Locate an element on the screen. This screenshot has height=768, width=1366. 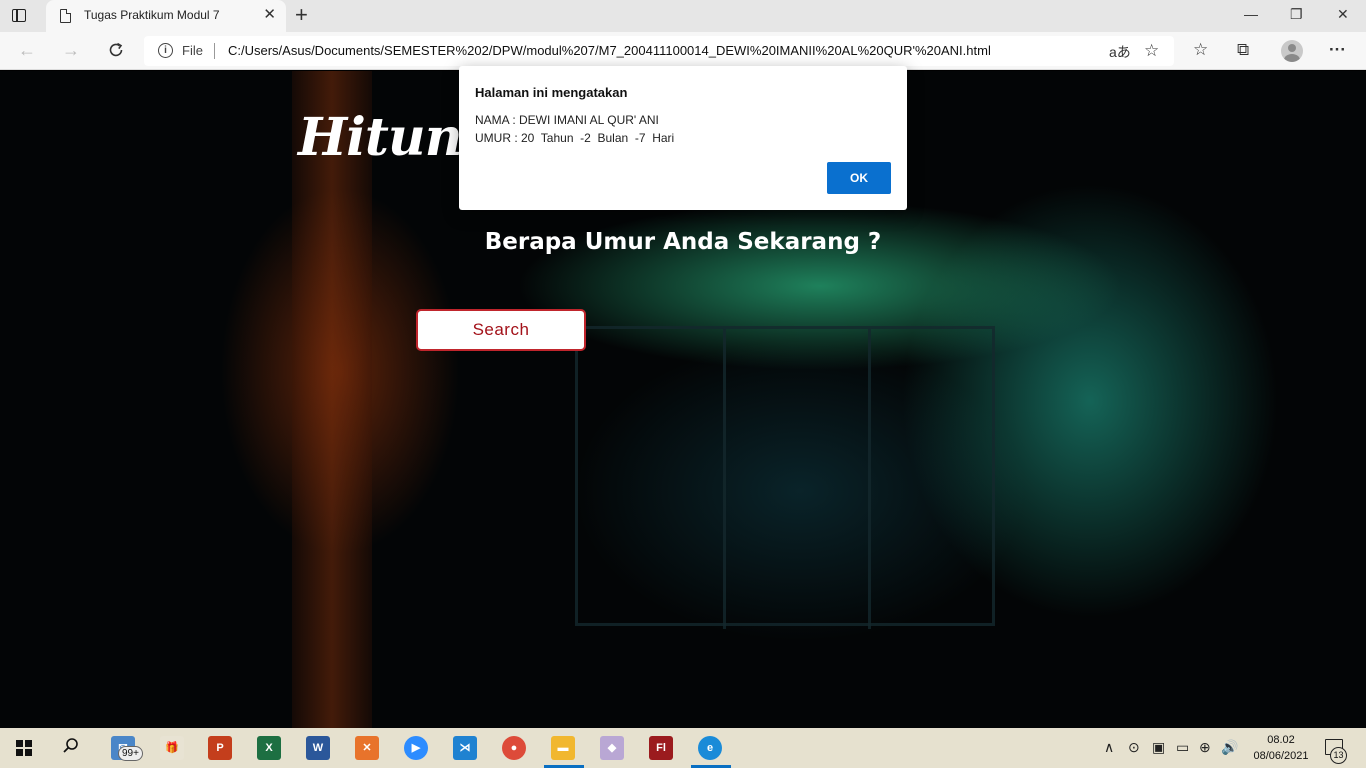
scheme-label: File is located at coordinates (192, 50).